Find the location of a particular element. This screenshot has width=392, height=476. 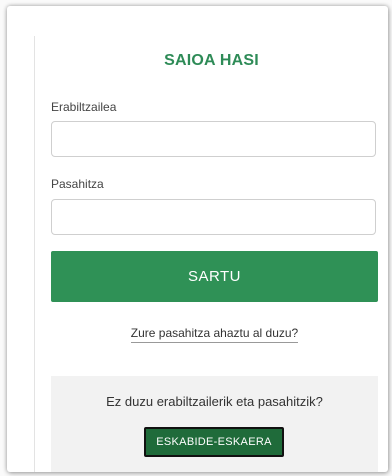

forgot-password-link: Zure pasahitza ahaztu al duzu? is located at coordinates (214, 334).